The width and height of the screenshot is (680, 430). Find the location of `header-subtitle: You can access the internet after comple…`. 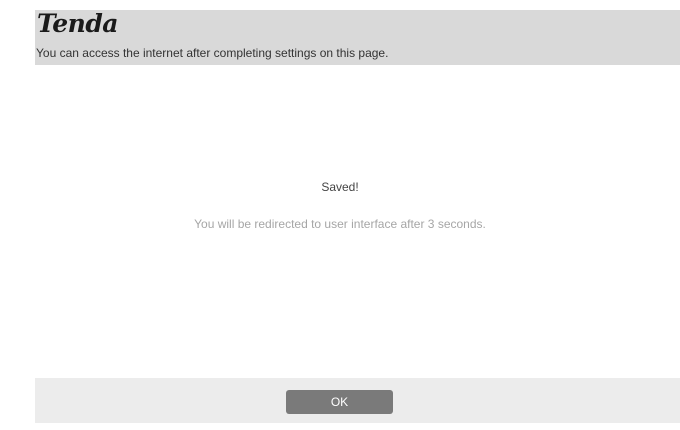

header-subtitle: You can access the internet after comple… is located at coordinates (212, 53).